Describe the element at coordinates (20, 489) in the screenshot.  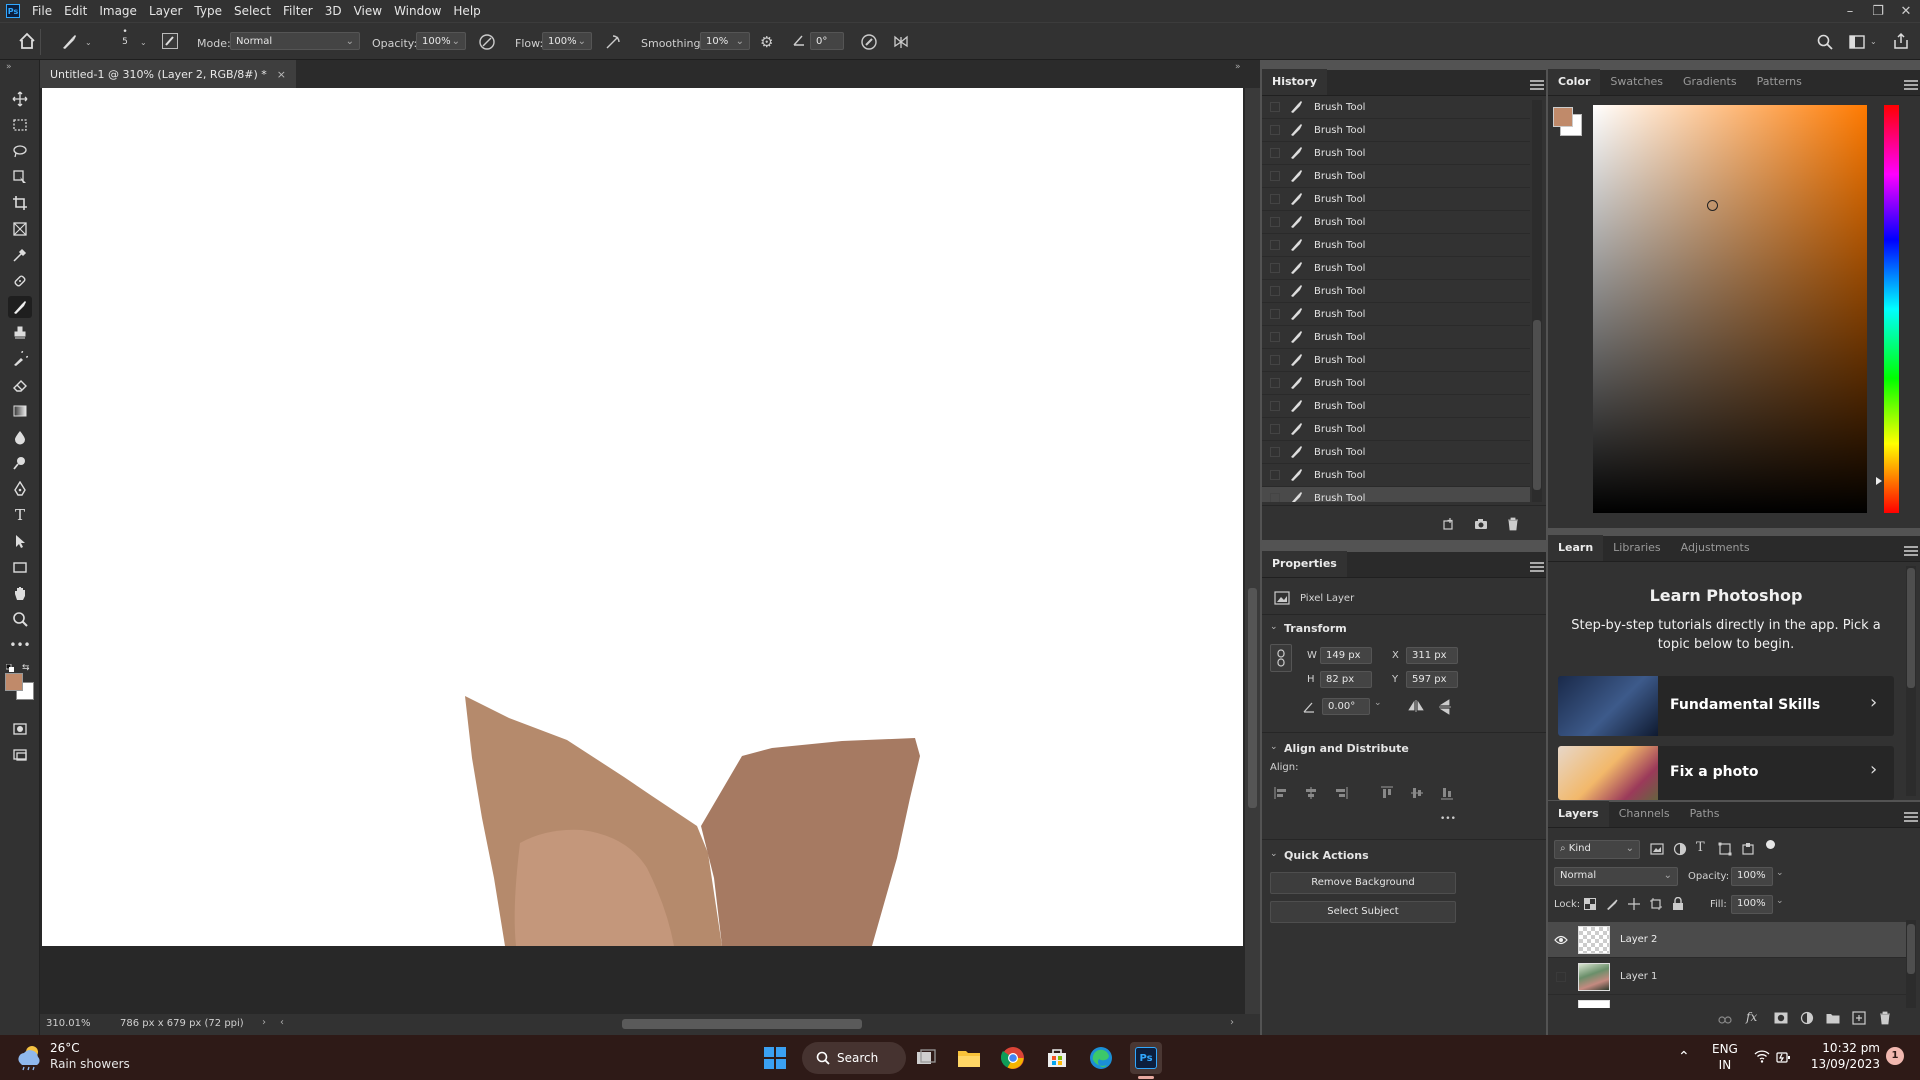
I see `pen-tool-icon` at that location.